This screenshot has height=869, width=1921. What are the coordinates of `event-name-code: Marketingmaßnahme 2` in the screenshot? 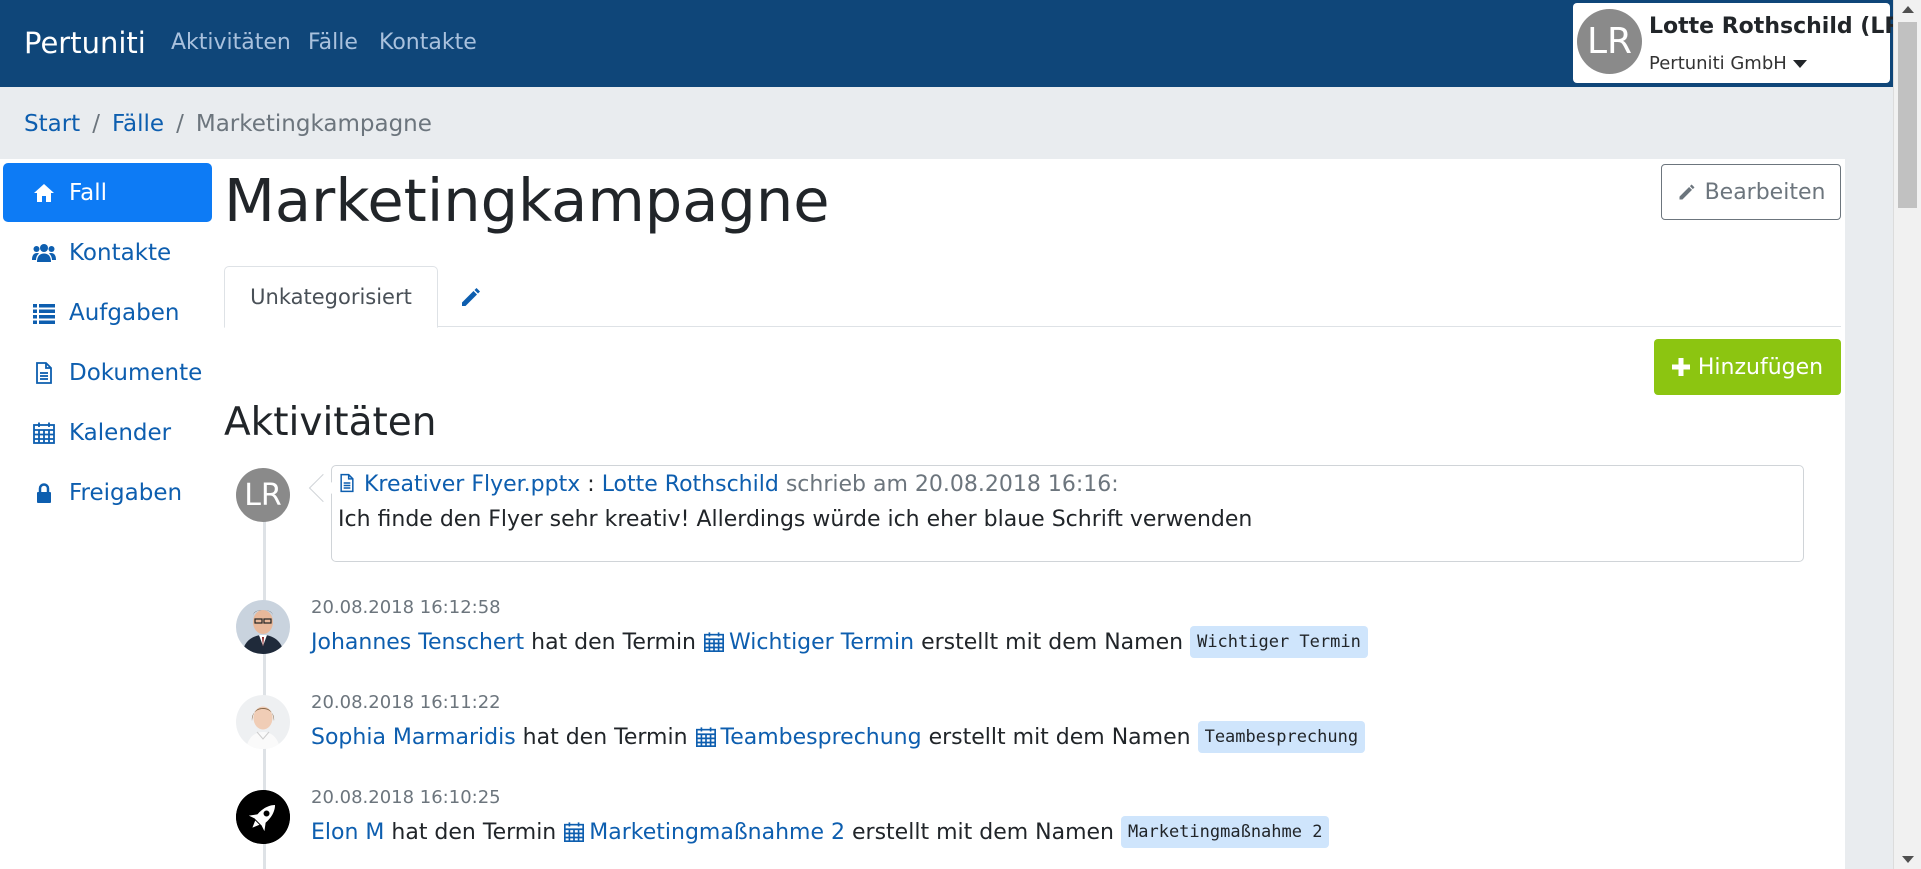 It's located at (1225, 832).